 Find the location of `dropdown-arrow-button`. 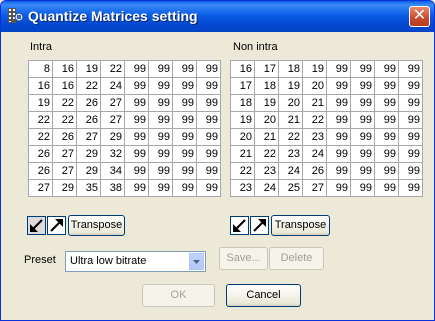

dropdown-arrow-button is located at coordinates (196, 261).